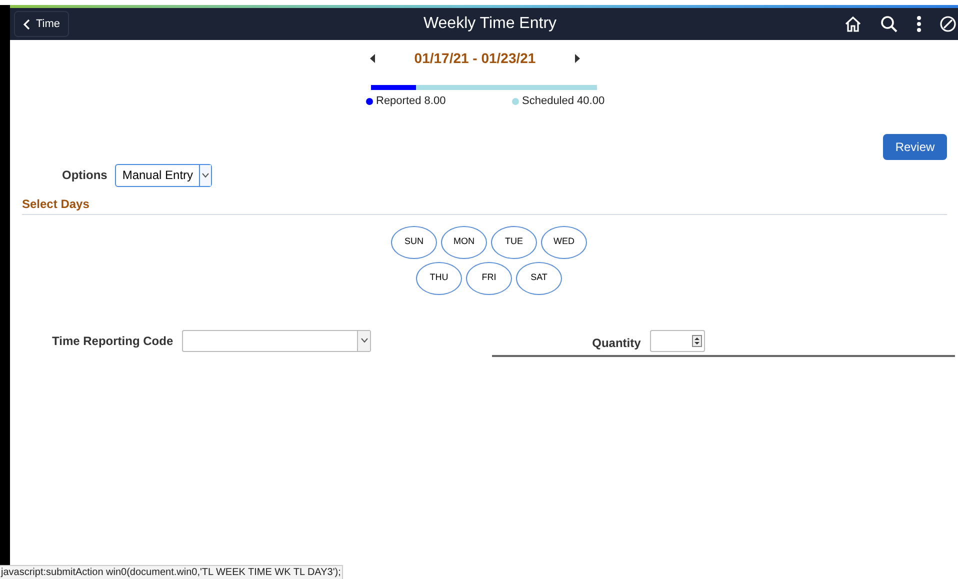 This screenshot has height=579, width=958. I want to click on more-options-icon, so click(919, 24).